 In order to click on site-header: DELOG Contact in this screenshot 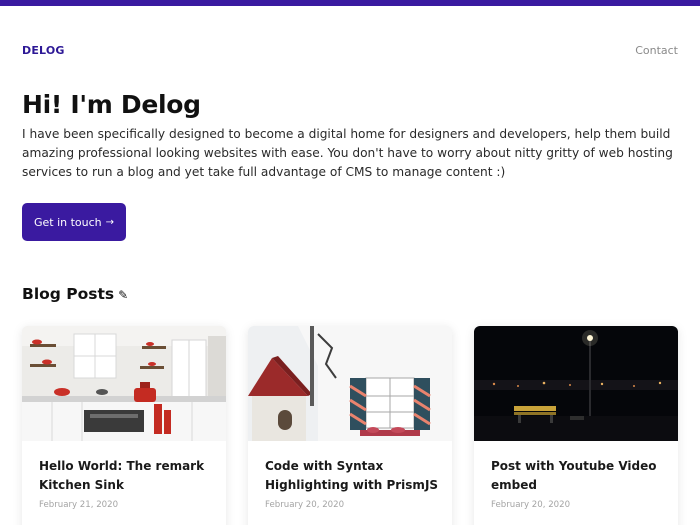, I will do `click(350, 50)`.